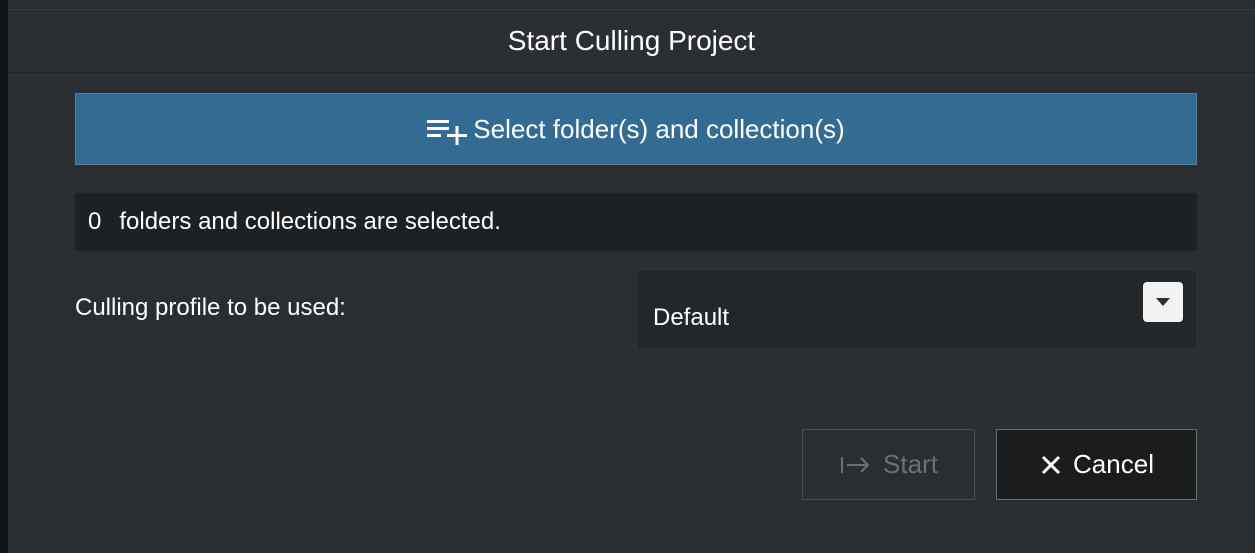 This screenshot has width=1255, height=553. What do you see at coordinates (1163, 302) in the screenshot?
I see `chevron-down-icon` at bounding box center [1163, 302].